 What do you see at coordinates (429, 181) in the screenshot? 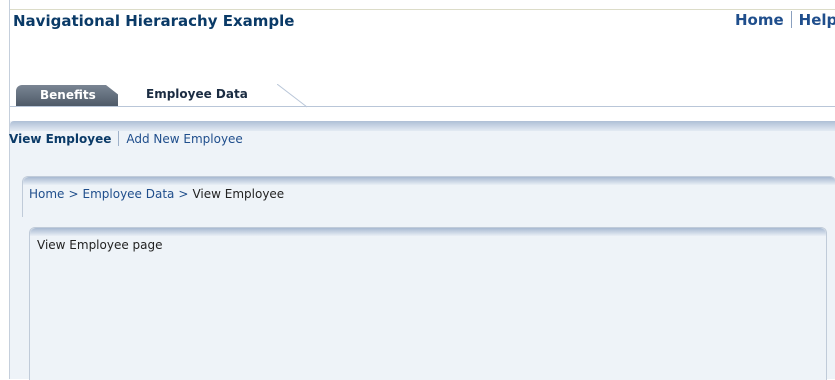
I see `breadcrumb-panel-header` at bounding box center [429, 181].